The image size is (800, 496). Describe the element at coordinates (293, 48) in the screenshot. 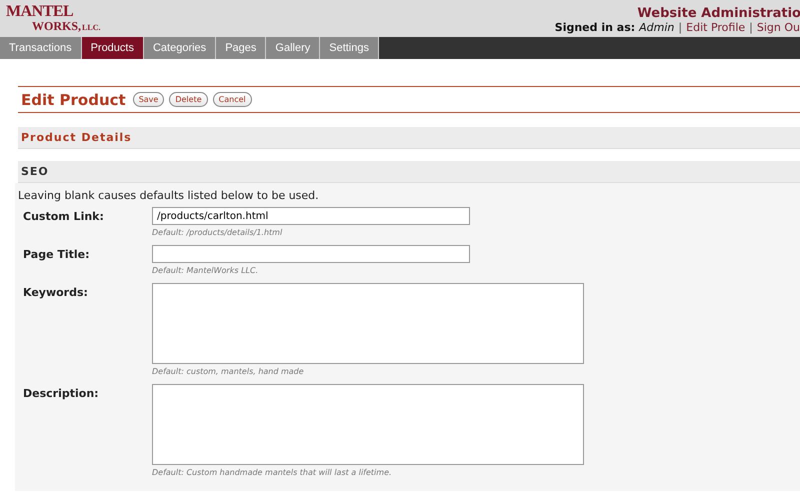

I see `nav-tab: Gallery` at that location.